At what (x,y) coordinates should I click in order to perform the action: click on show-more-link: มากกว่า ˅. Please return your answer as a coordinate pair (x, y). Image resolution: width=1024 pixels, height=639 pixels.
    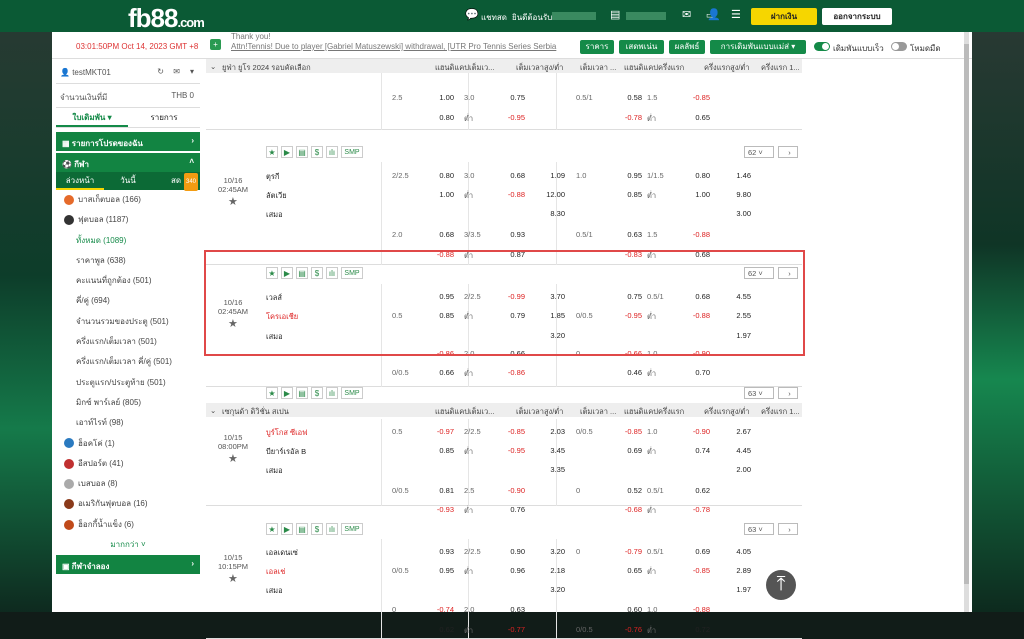
    Looking at the image, I should click on (128, 545).